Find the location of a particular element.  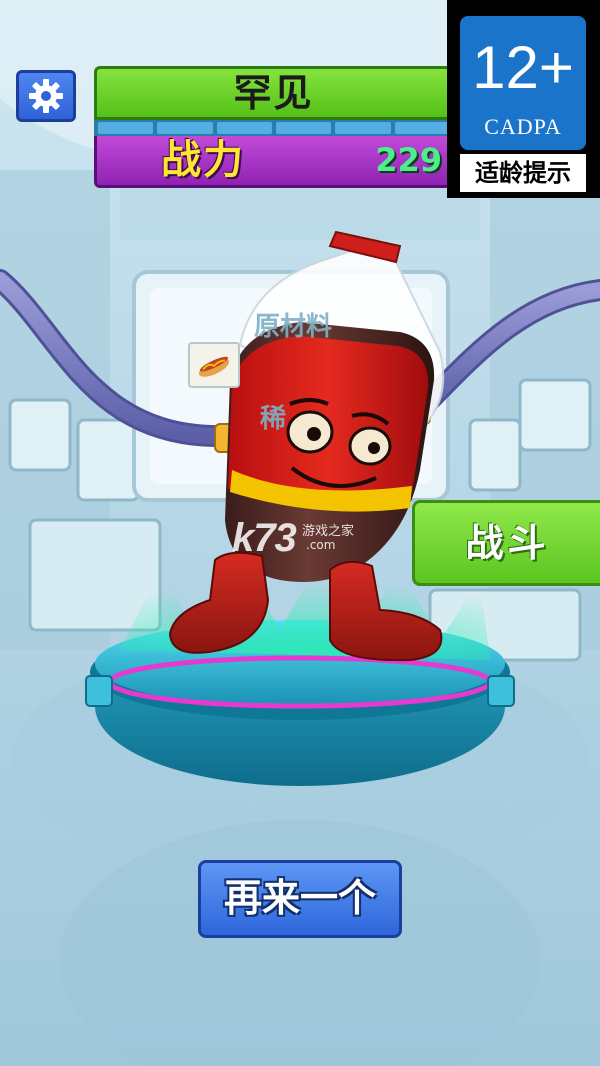

fight-button: 战斗 is located at coordinates (506, 543).